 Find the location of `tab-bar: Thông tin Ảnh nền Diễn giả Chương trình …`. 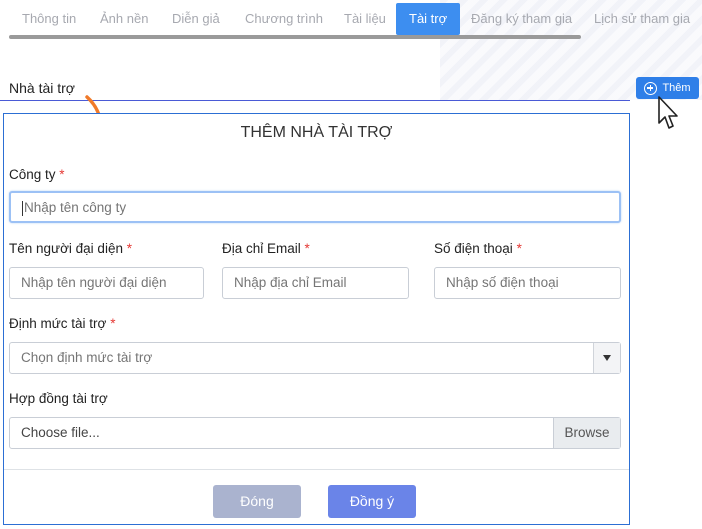

tab-bar: Thông tin Ảnh nền Diễn giả Chương trình … is located at coordinates (351, 19).